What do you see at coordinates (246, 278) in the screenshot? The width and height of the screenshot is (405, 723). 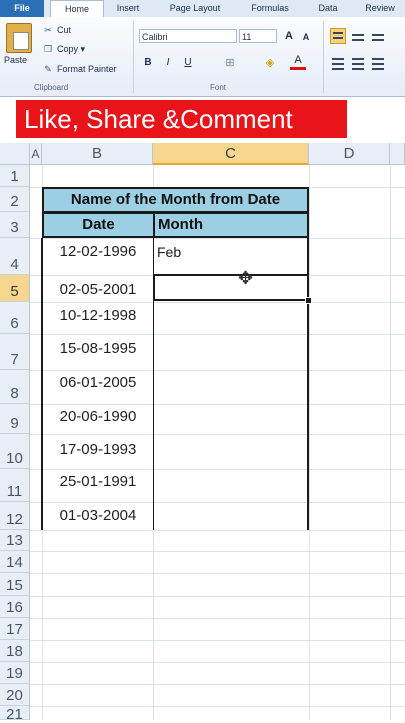 I see `cursor-icon: ✥` at bounding box center [246, 278].